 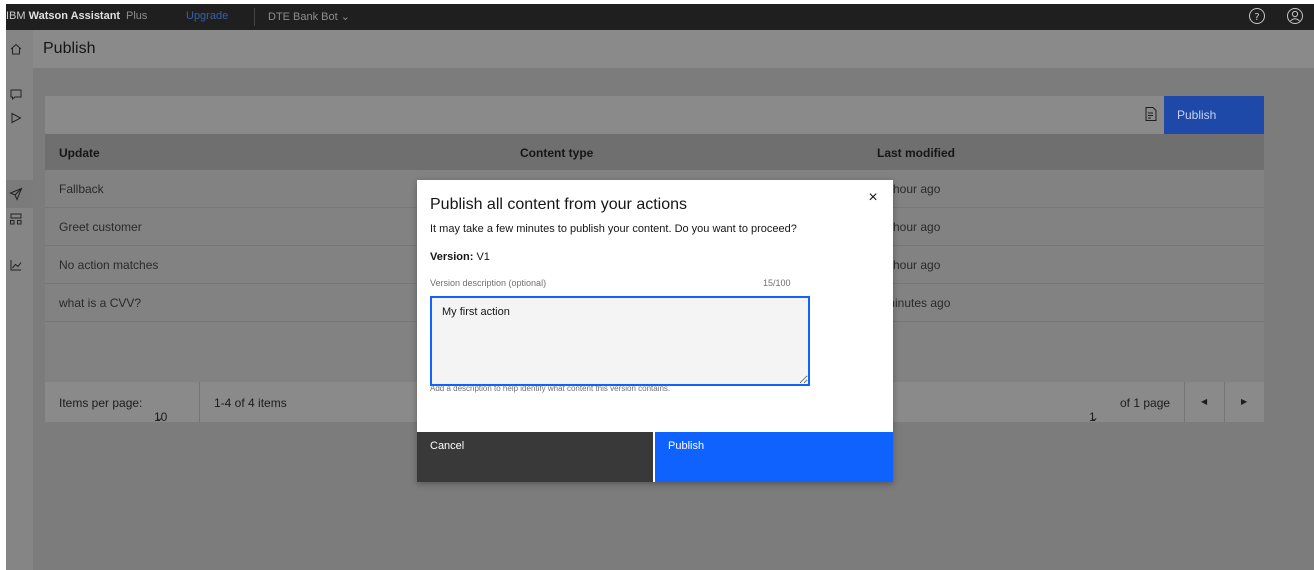 I want to click on chat-icon, so click(x=16, y=94).